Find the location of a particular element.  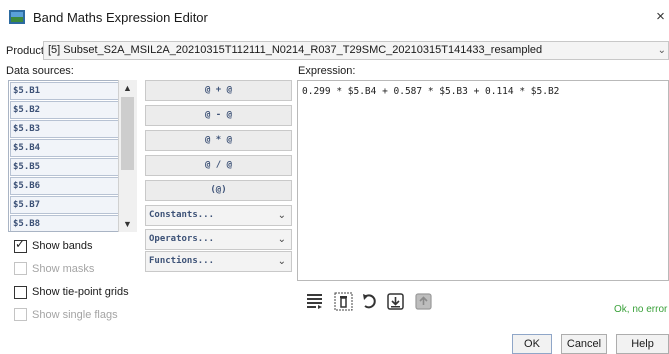

band-item: $5.B4 is located at coordinates (64, 148).